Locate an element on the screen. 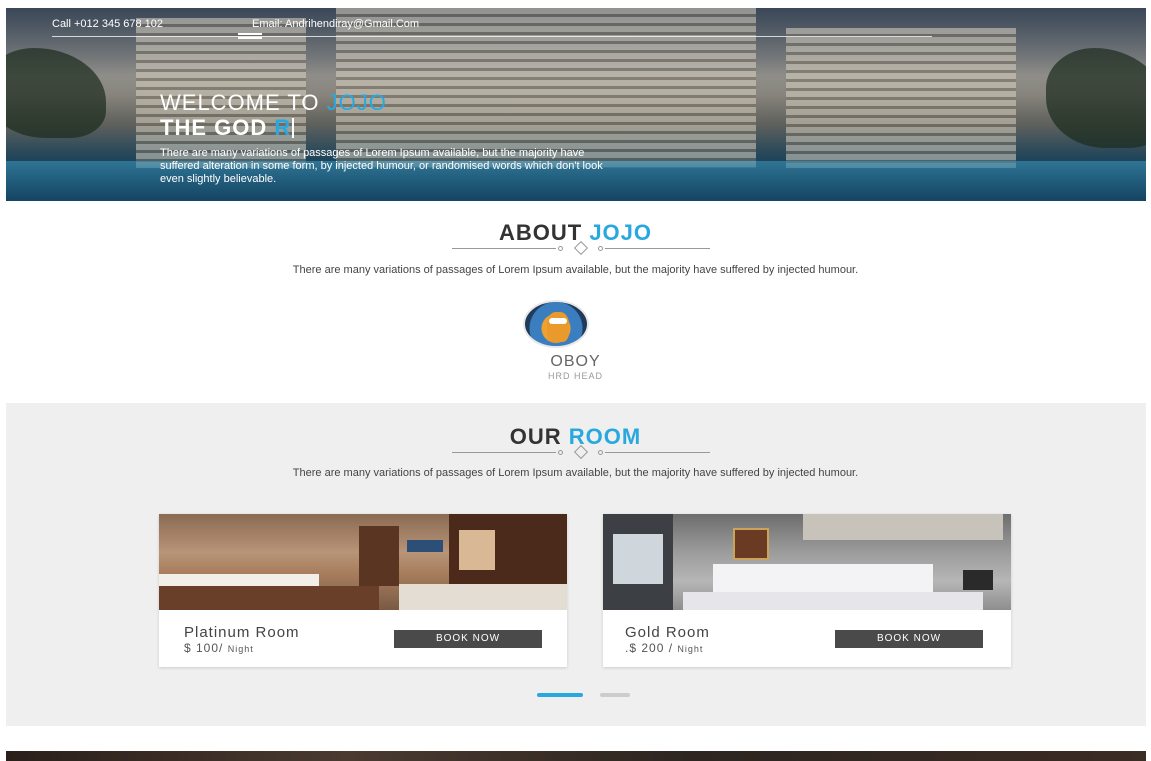  room-card-gold: Gold Room .$ 200 / Night BOOK NOW is located at coordinates (807, 590).